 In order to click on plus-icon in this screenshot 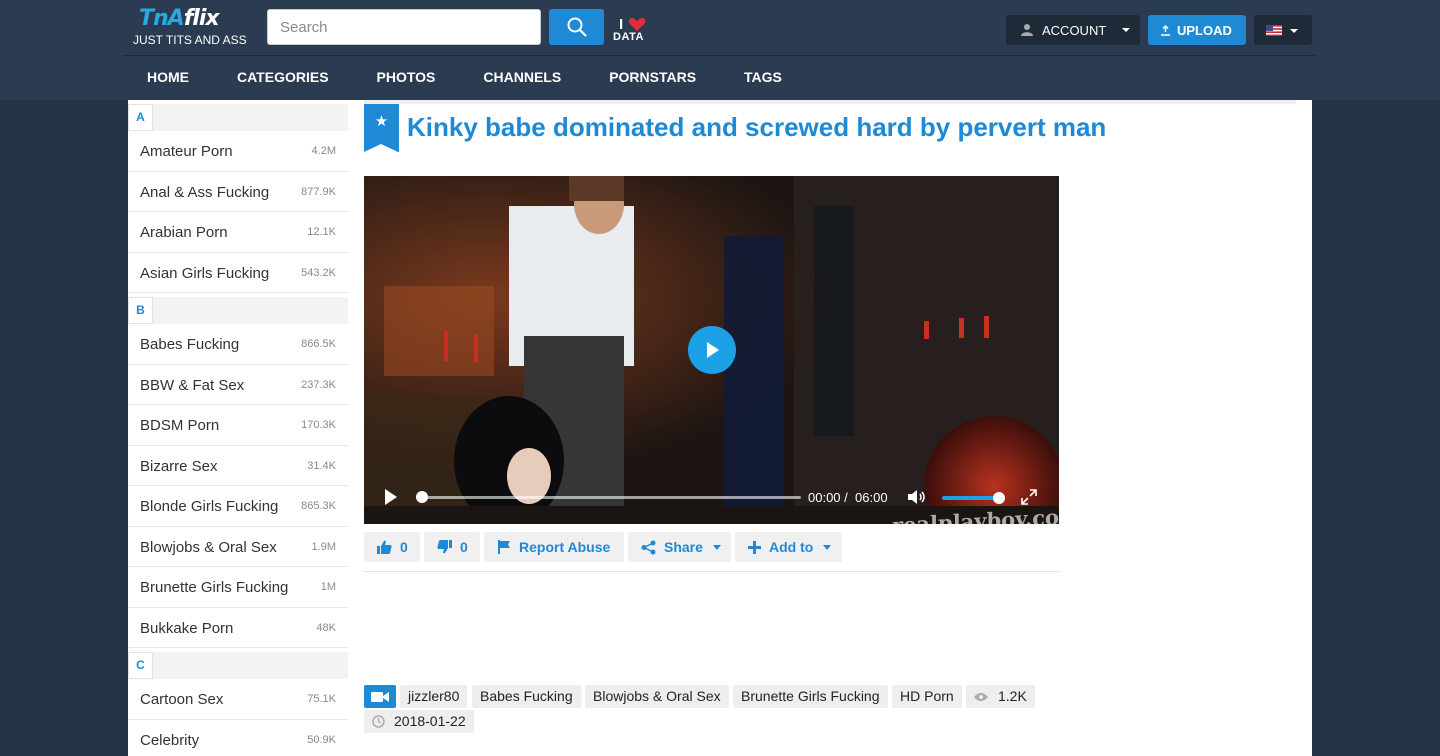, I will do `click(754, 547)`.